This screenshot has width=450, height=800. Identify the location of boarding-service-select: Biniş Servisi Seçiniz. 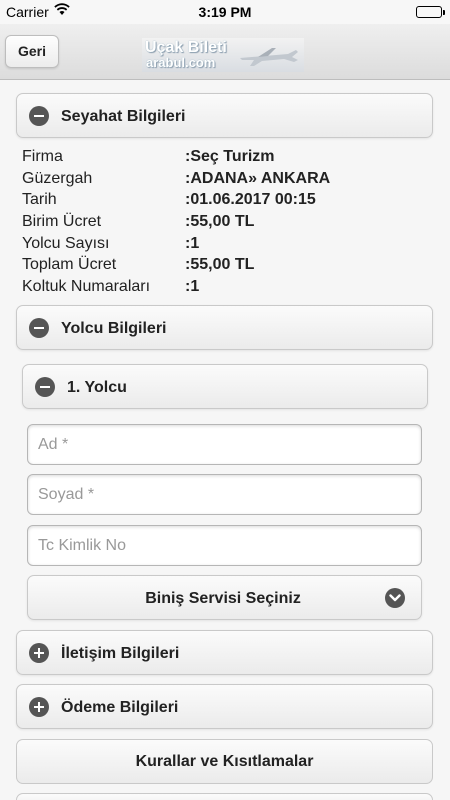
(224, 597).